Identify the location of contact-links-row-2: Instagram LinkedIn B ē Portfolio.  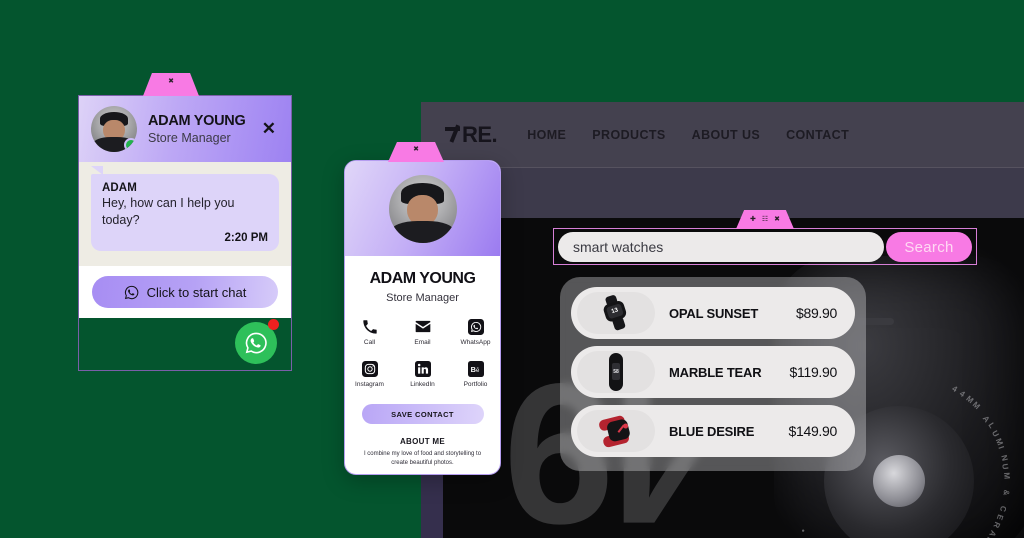
(422, 374).